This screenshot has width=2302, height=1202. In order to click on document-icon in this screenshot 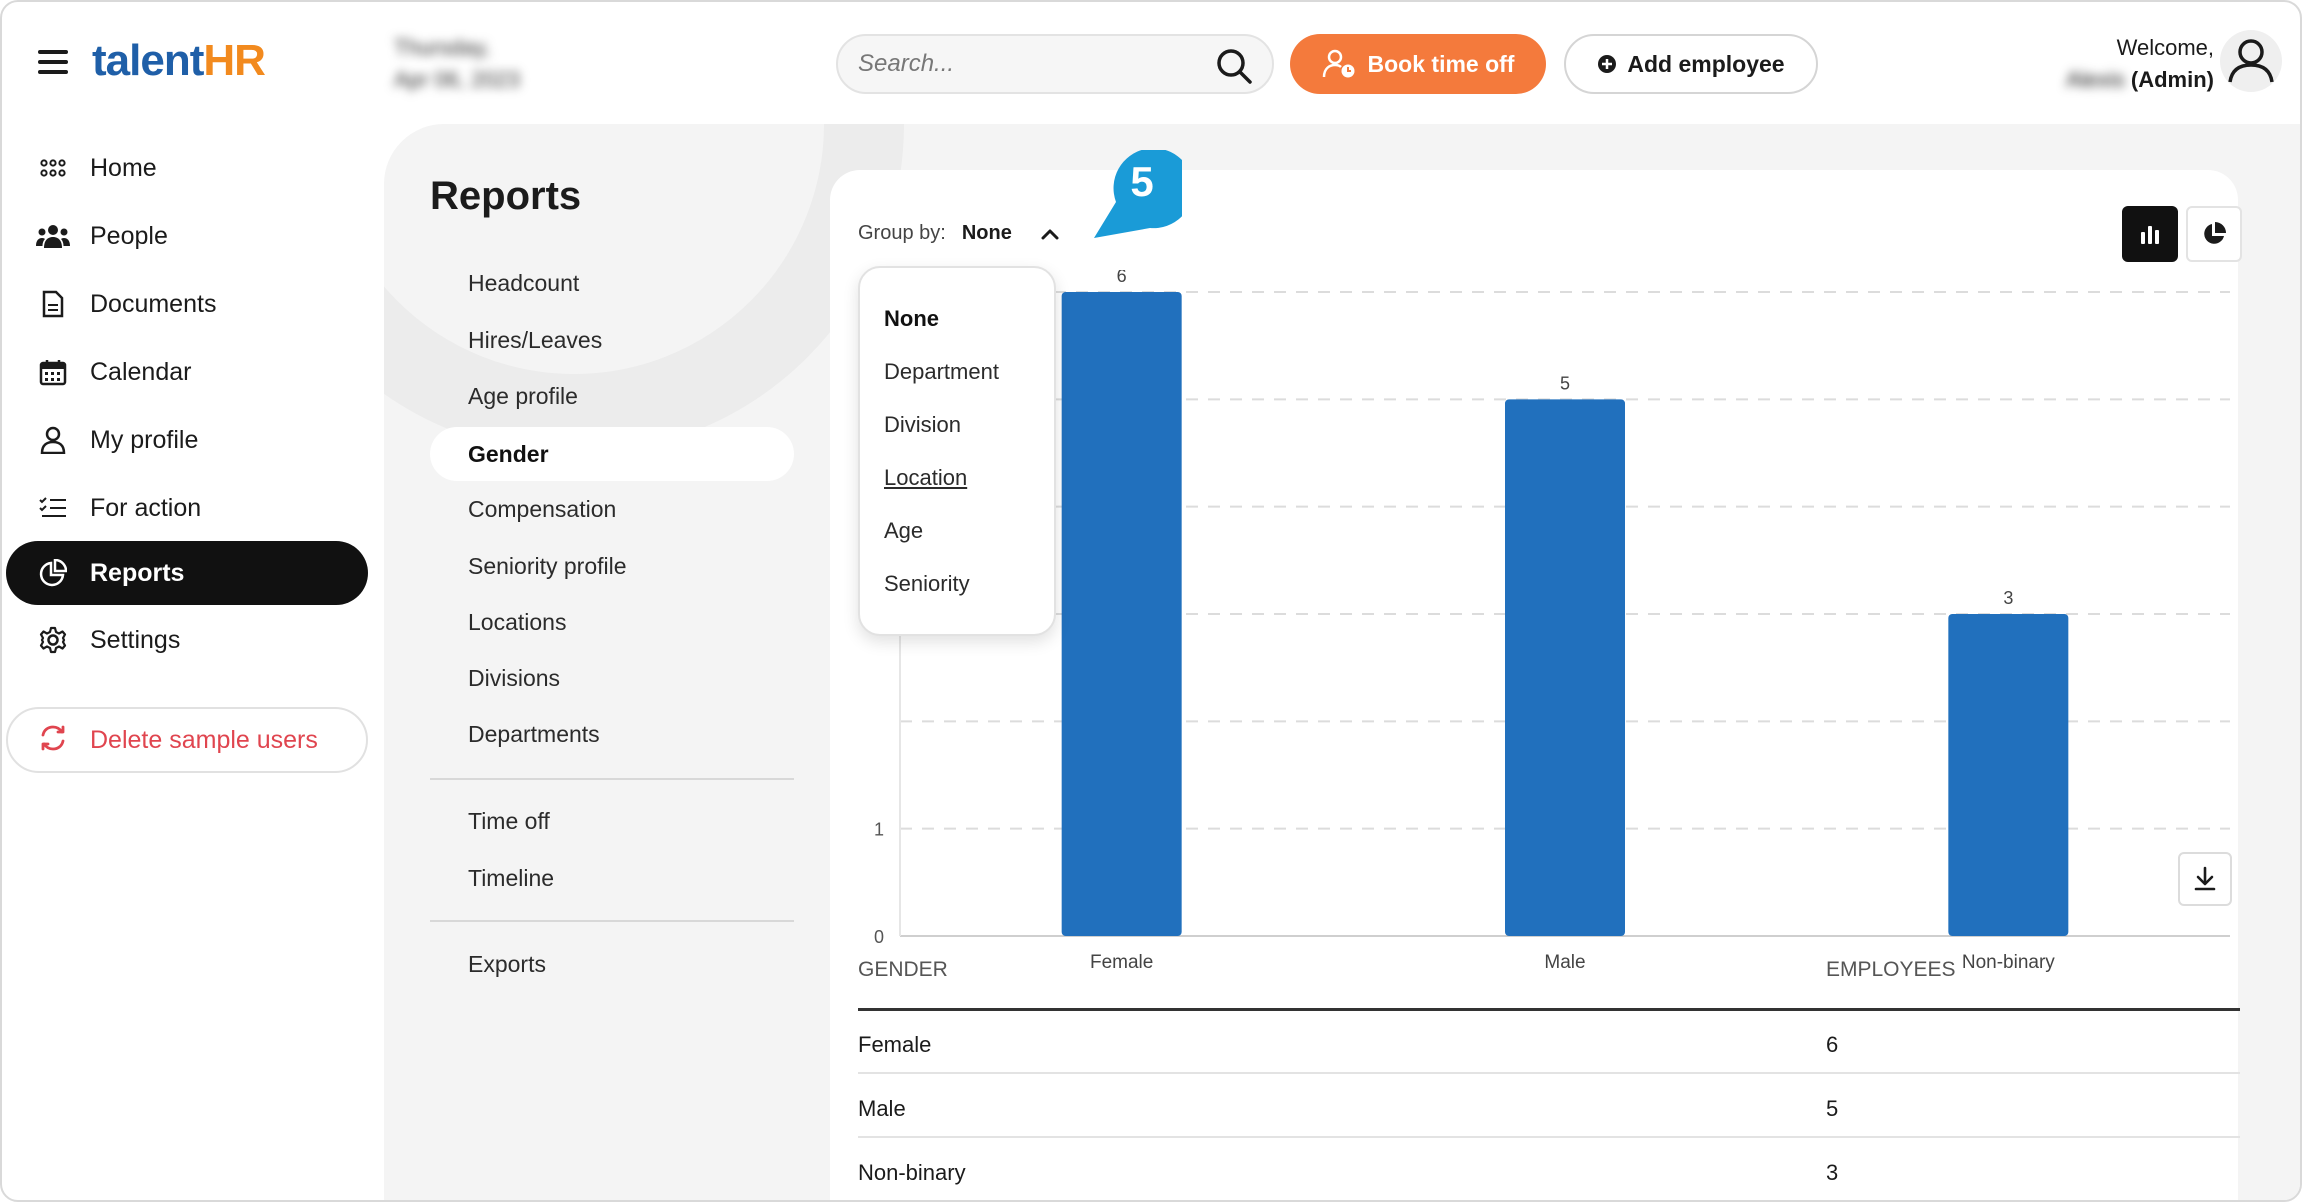, I will do `click(53, 304)`.